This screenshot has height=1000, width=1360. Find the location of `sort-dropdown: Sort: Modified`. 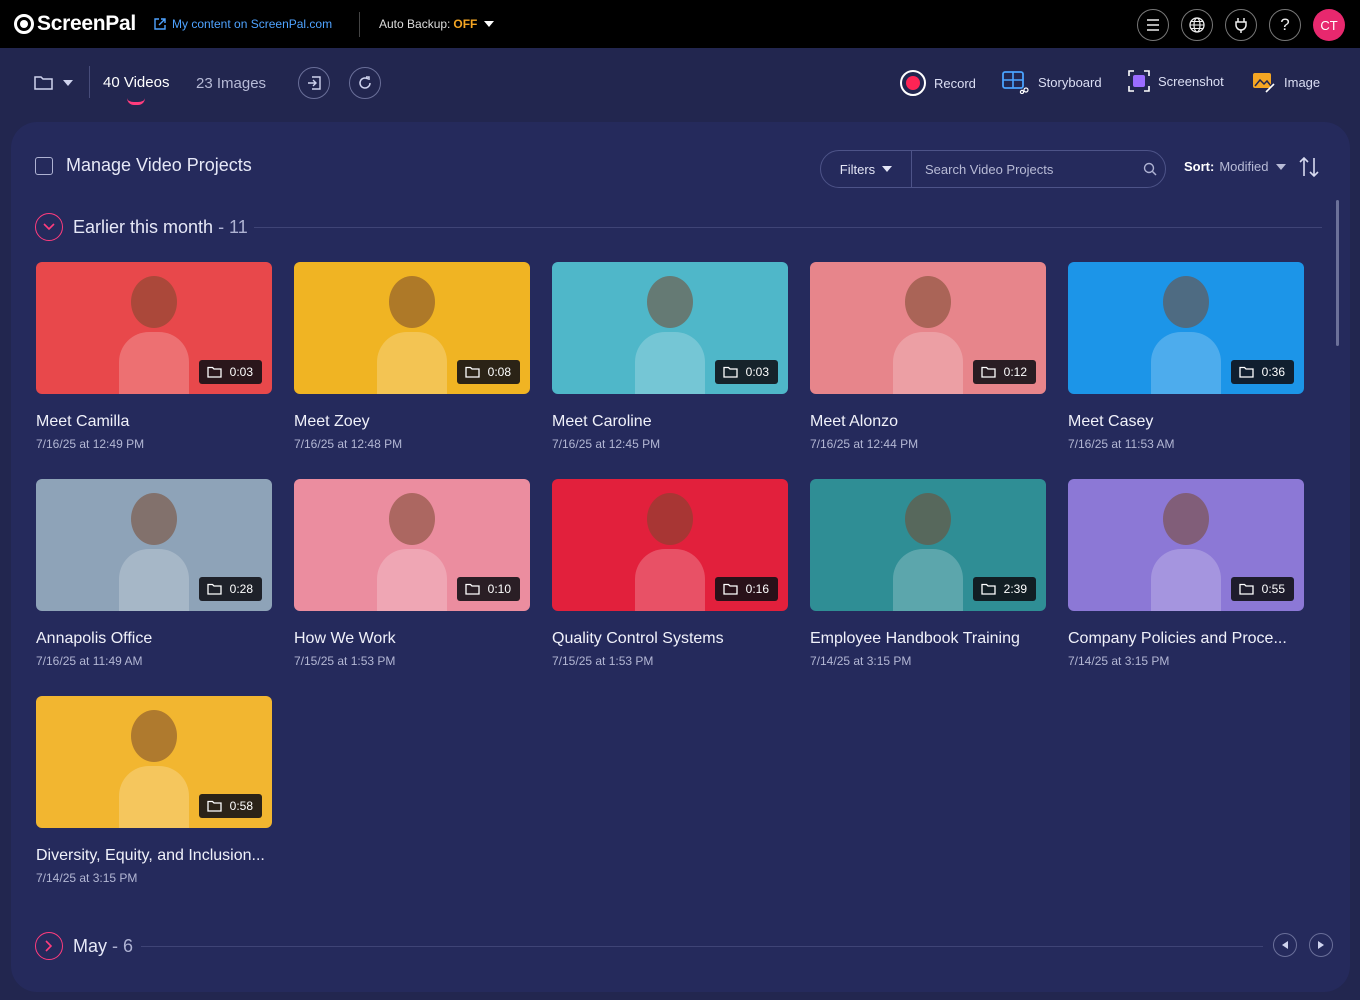

sort-dropdown: Sort: Modified is located at coordinates (1235, 166).